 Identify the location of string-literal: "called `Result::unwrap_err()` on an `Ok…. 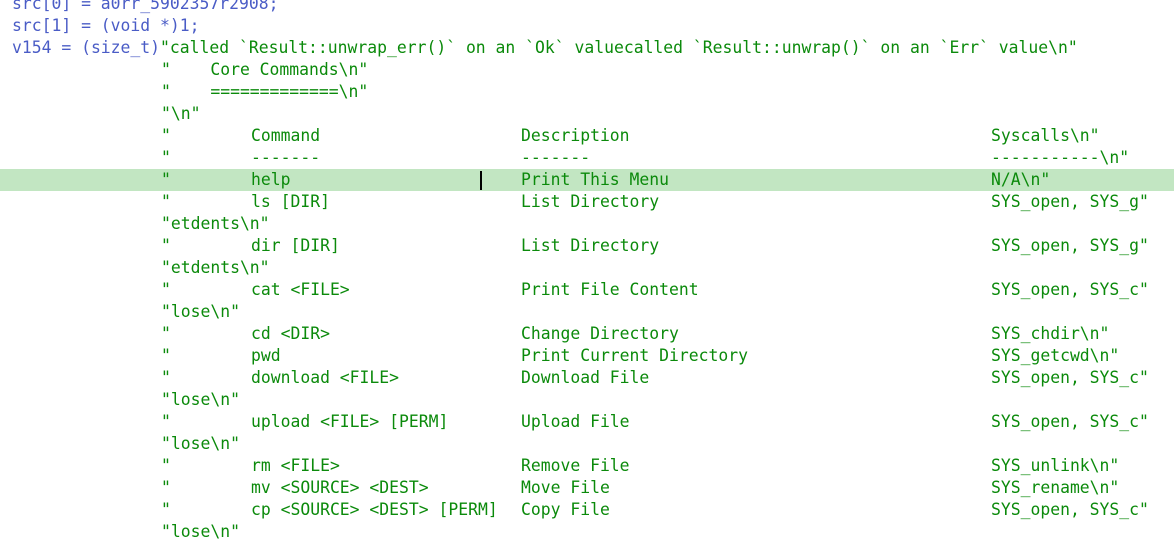
(619, 47).